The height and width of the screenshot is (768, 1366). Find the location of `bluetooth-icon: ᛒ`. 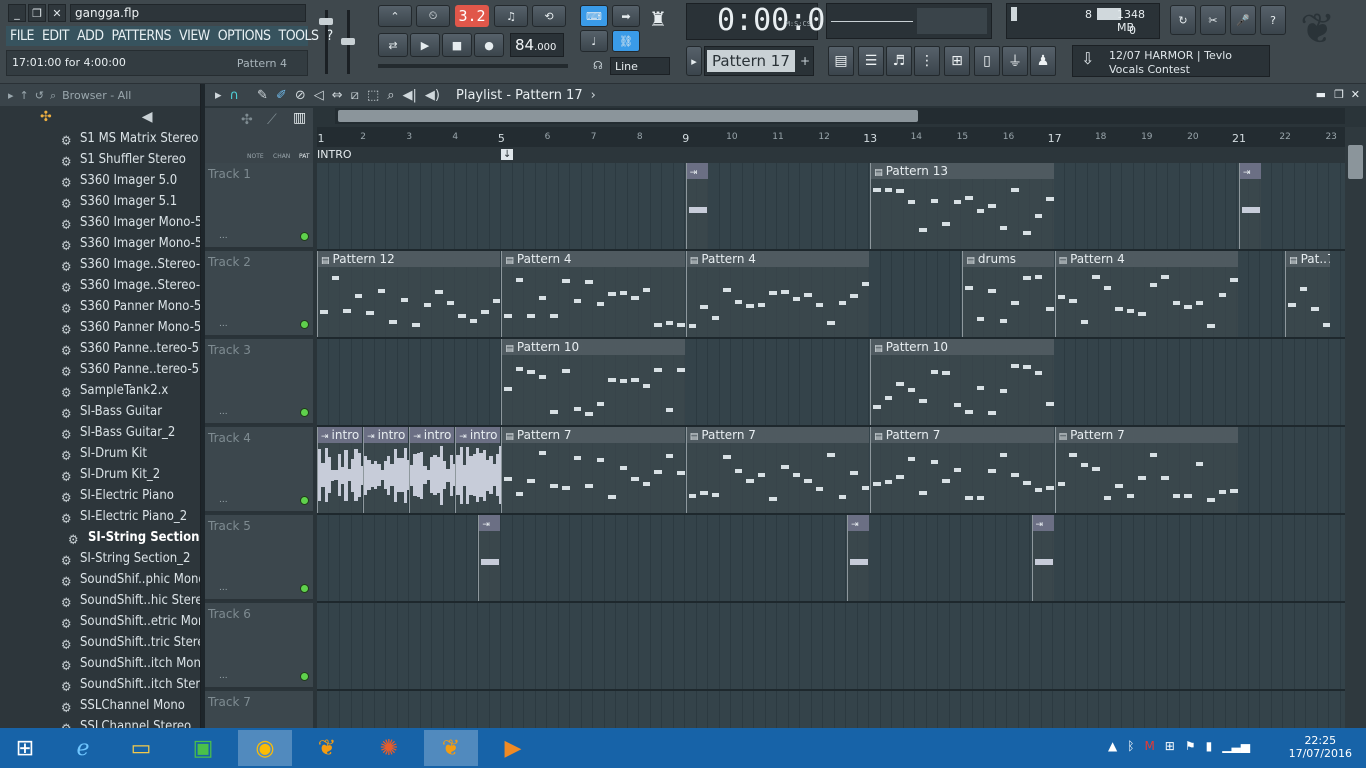

bluetooth-icon: ᛒ is located at coordinates (1130, 746).